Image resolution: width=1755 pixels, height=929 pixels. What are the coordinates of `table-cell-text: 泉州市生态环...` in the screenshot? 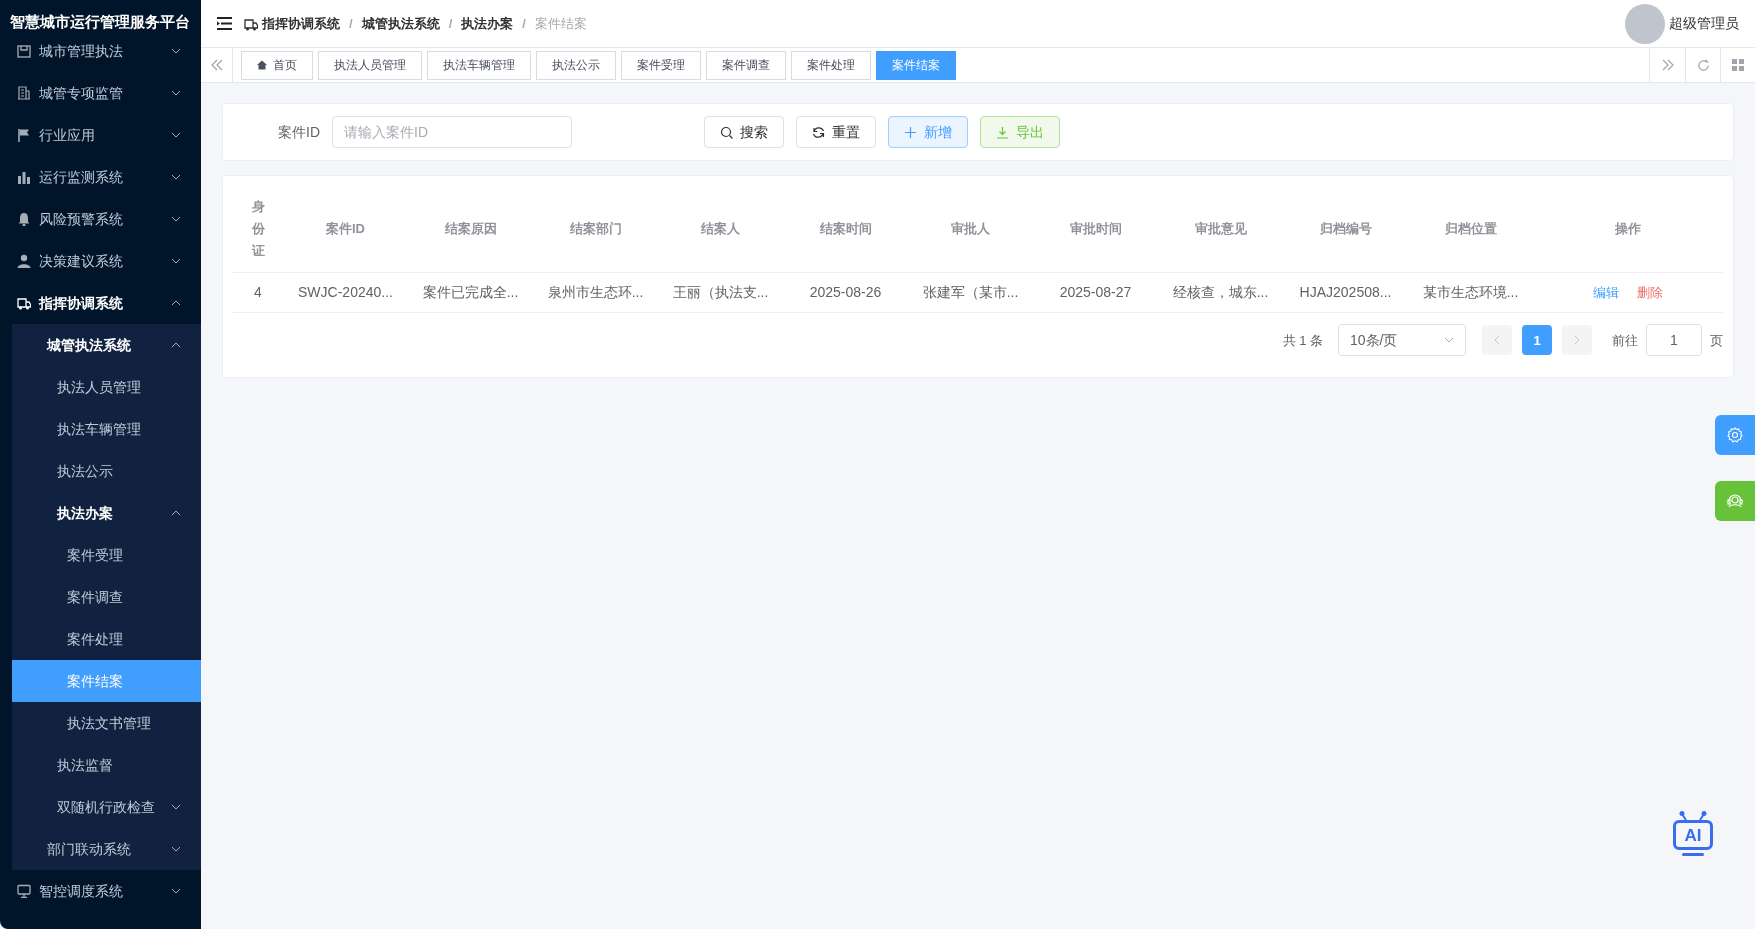 It's located at (595, 293).